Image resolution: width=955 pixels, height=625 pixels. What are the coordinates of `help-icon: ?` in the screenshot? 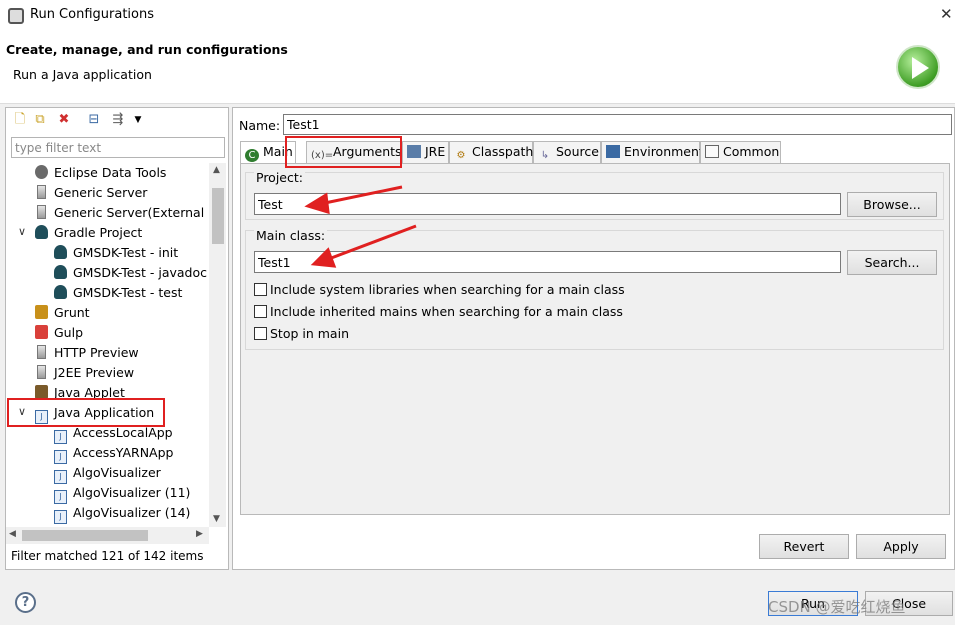 It's located at (25, 602).